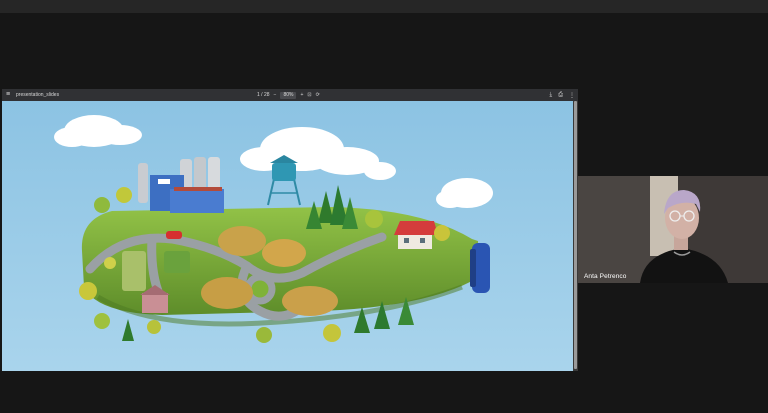 This screenshot has width=768, height=413. I want to click on rotate-icon: ⟳, so click(318, 95).